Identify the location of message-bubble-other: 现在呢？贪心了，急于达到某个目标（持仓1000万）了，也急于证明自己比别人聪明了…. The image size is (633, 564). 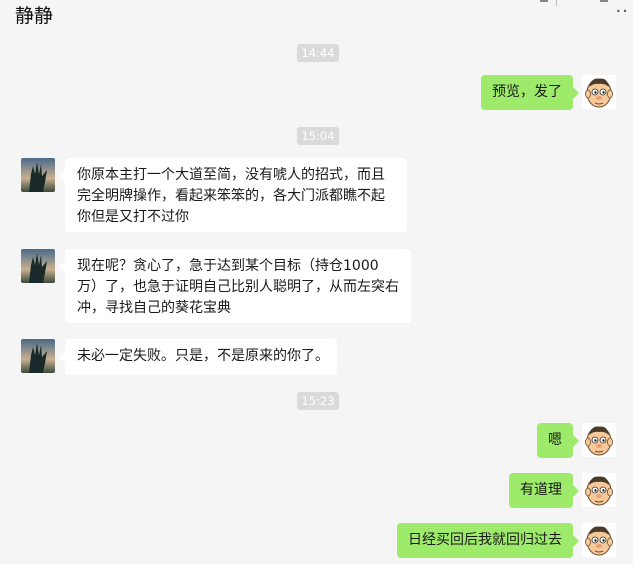
(235, 286).